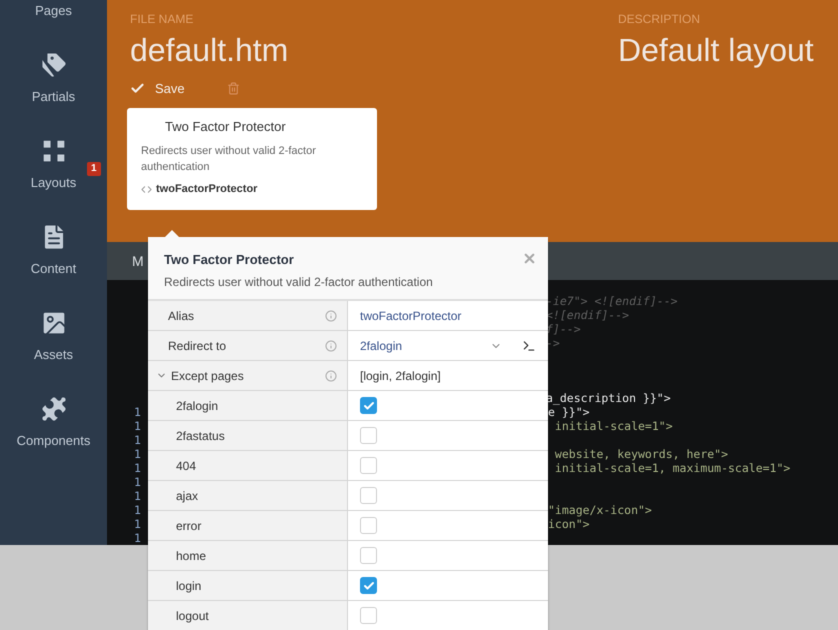 This screenshot has height=630, width=838. I want to click on sidebar-item: Content, so click(53, 241).